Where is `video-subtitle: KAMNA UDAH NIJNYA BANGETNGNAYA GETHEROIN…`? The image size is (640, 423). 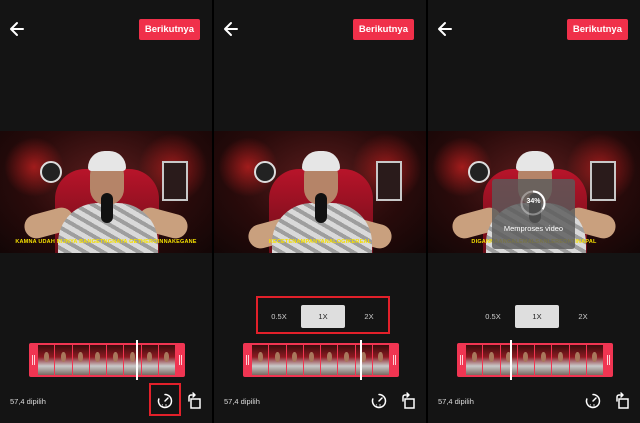
video-subtitle: KAMNA UDAH NIJNYA BANGETNGNAYA GETHEROIN… is located at coordinates (106, 242).